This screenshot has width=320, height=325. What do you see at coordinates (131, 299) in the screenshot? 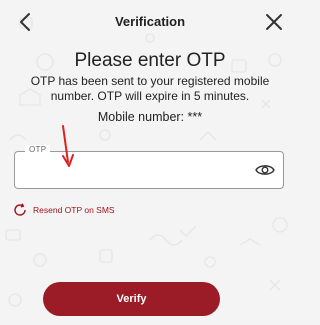
I see `verify-button: Verify` at bounding box center [131, 299].